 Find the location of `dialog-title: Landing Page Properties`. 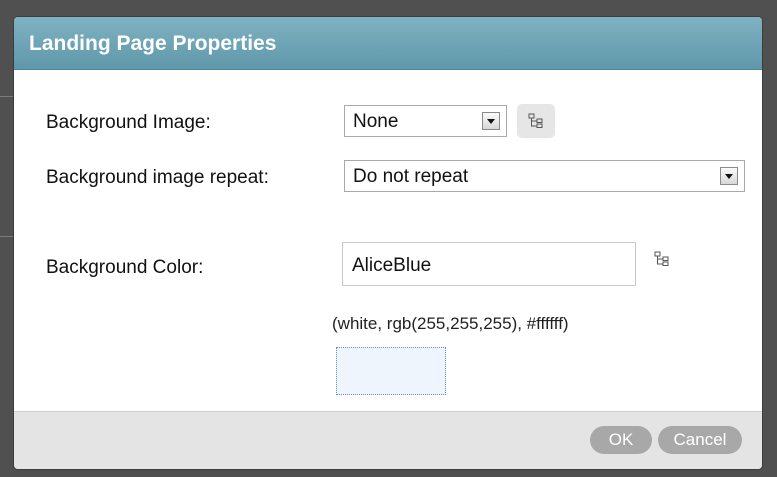

dialog-title: Landing Page Properties is located at coordinates (153, 43).